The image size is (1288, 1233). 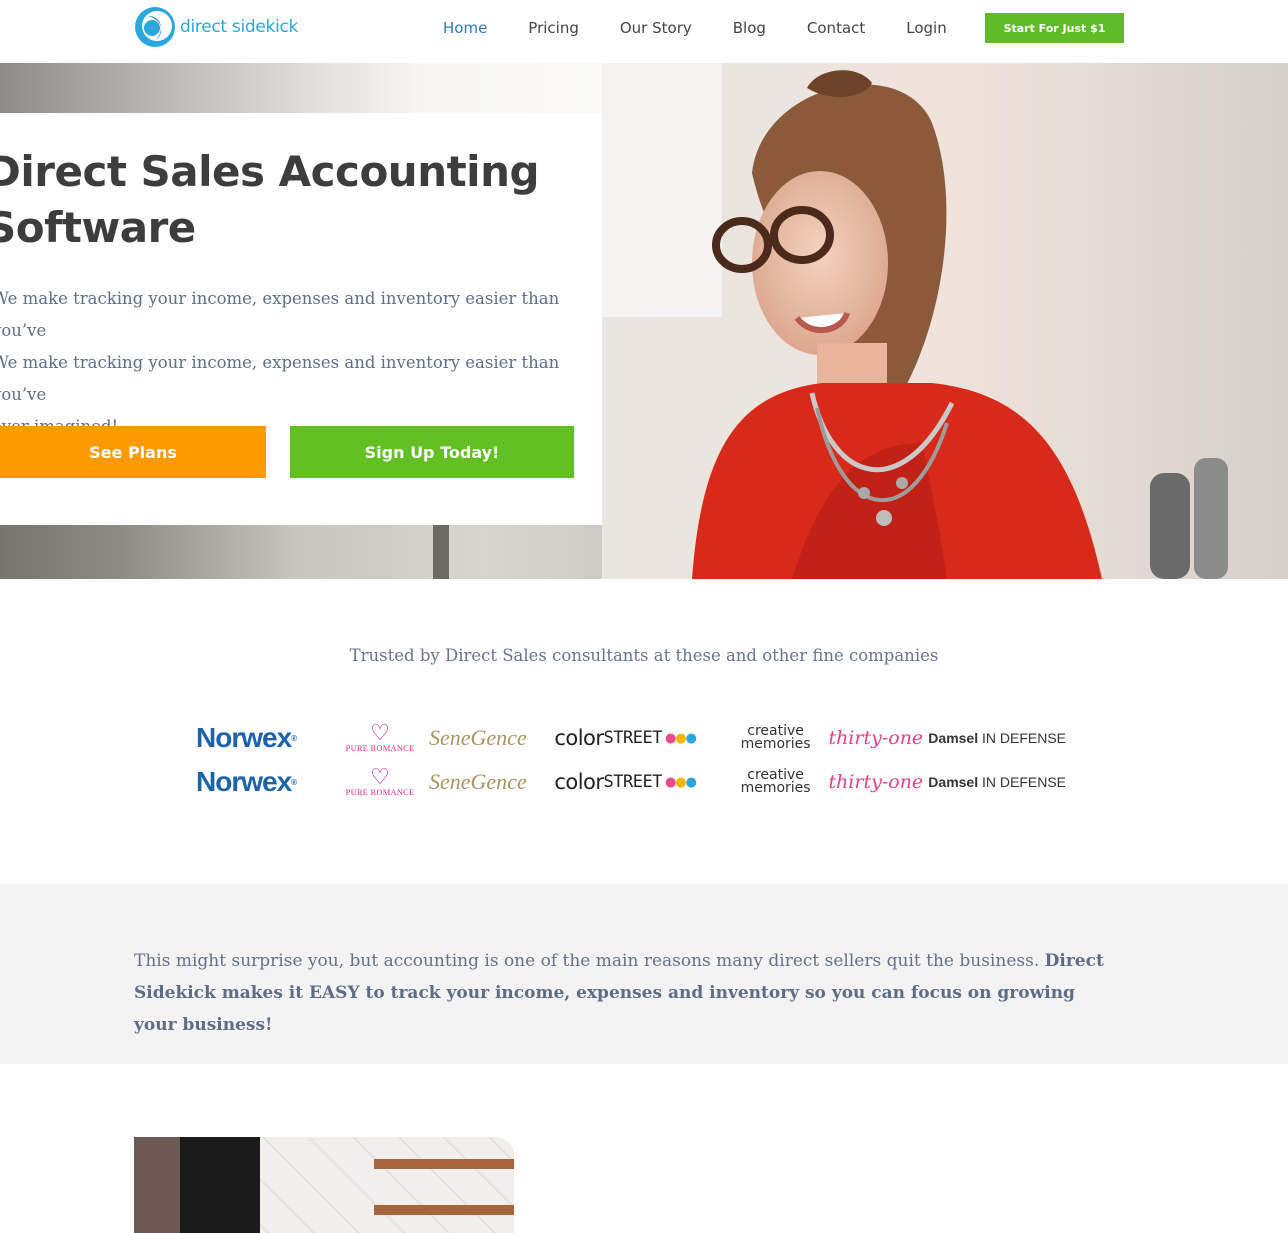 What do you see at coordinates (157, 1185) in the screenshot?
I see `feature-image-shadow` at bounding box center [157, 1185].